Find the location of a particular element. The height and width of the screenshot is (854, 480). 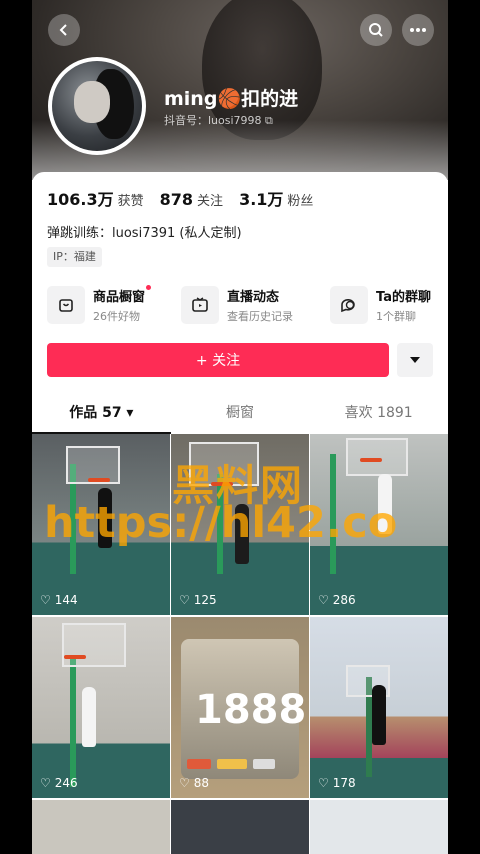

chat-bubble-icon is located at coordinates (348, 306).